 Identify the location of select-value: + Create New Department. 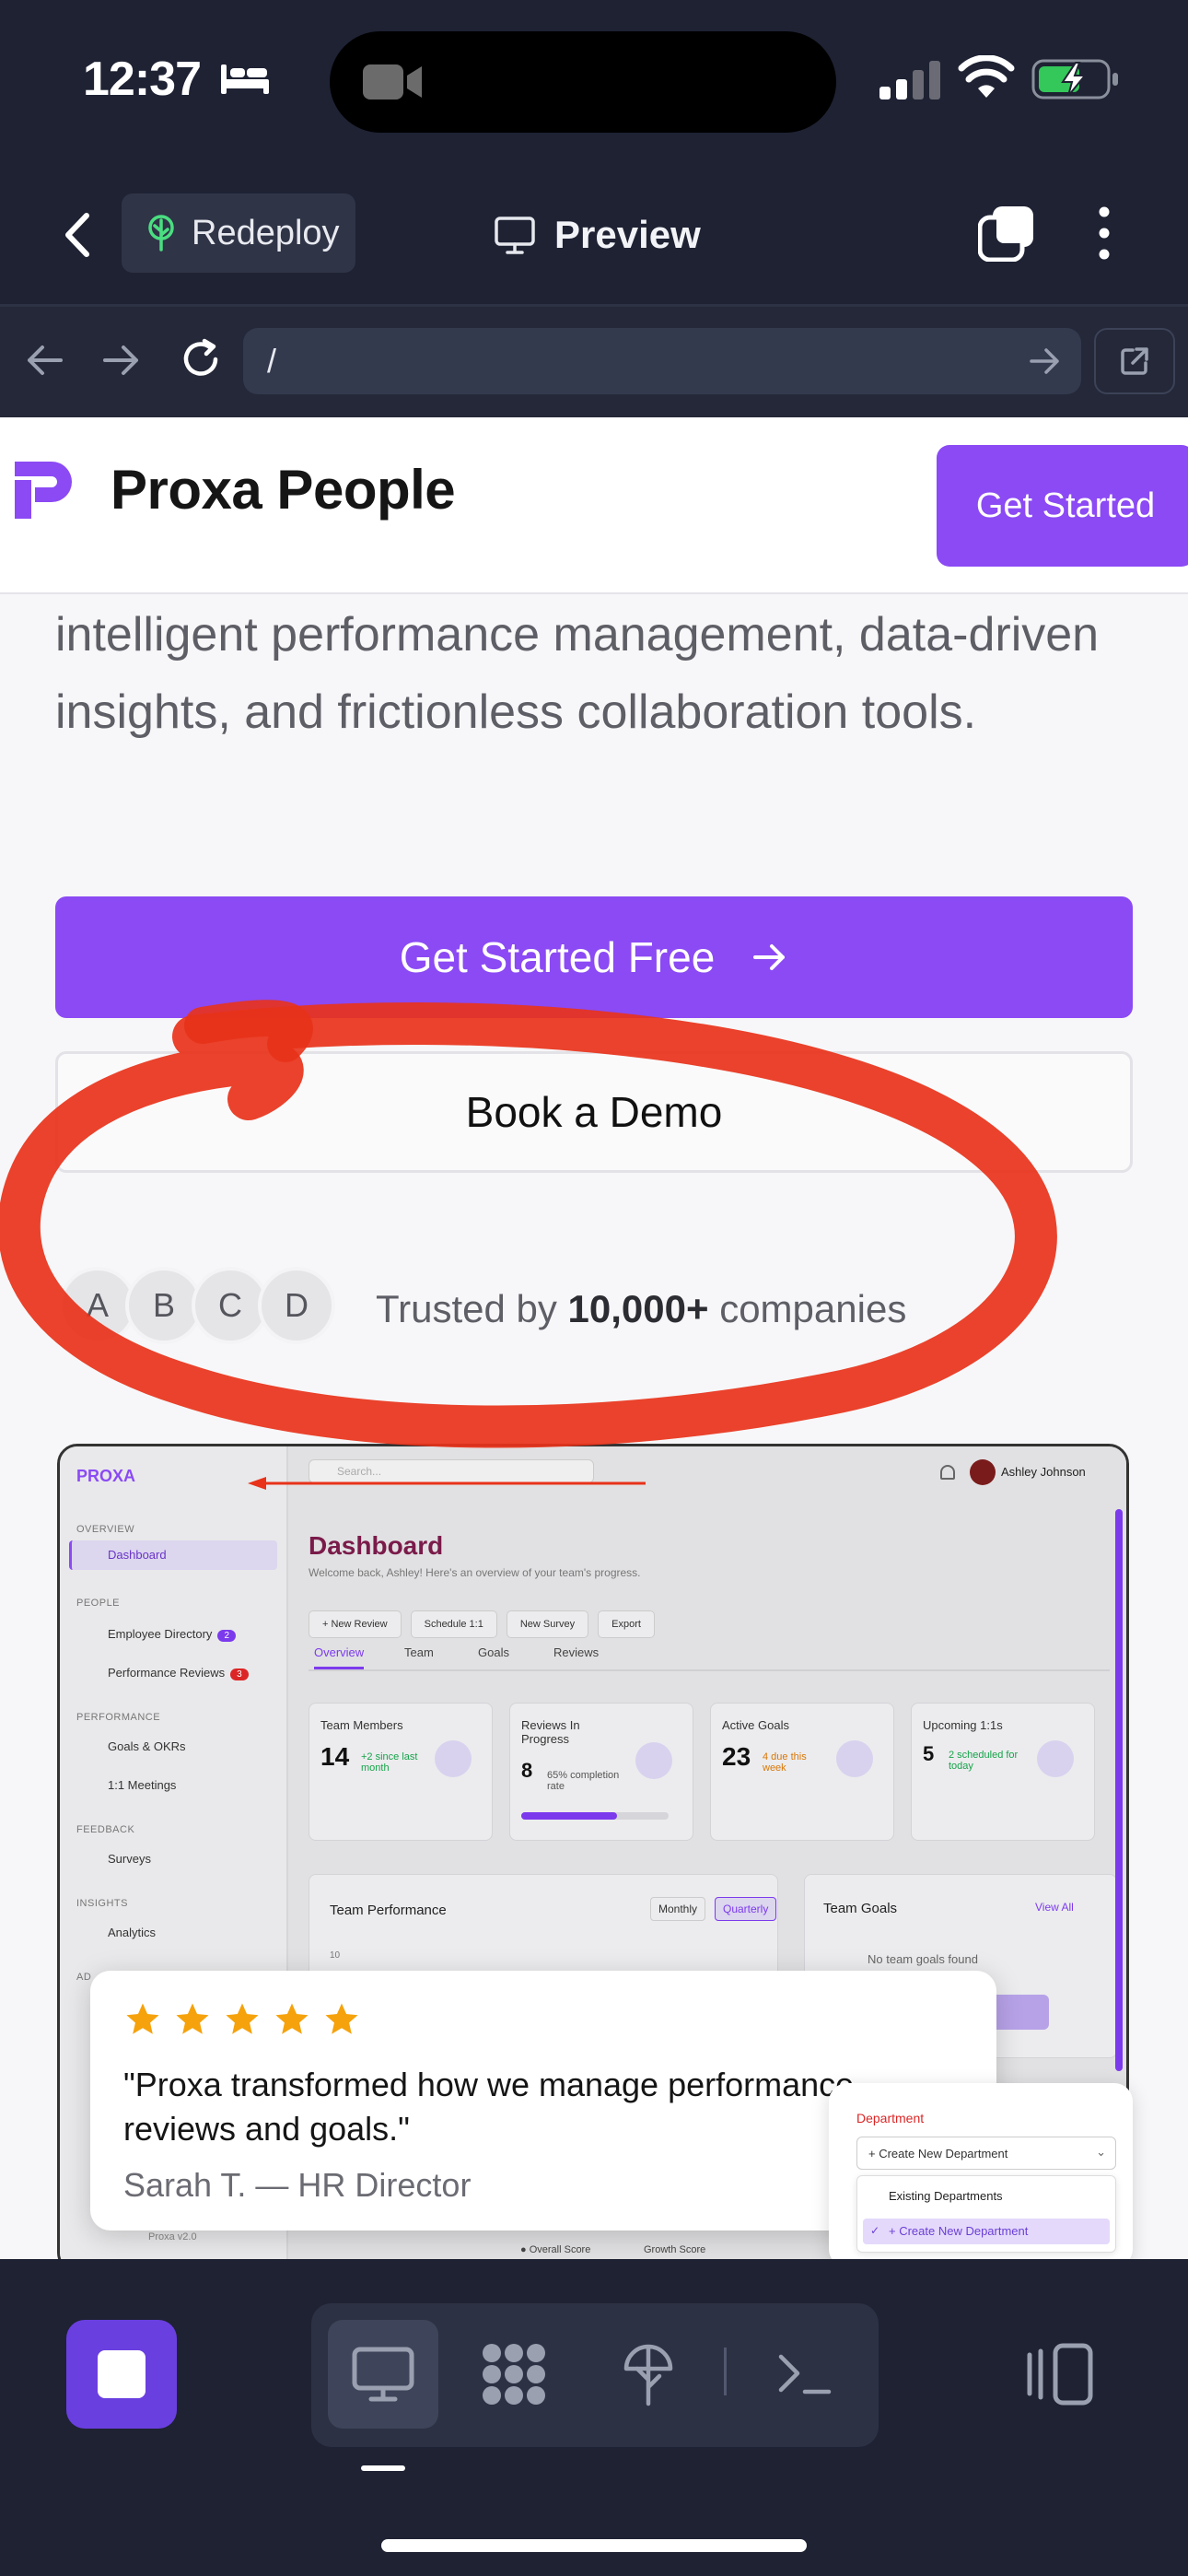
(938, 2153).